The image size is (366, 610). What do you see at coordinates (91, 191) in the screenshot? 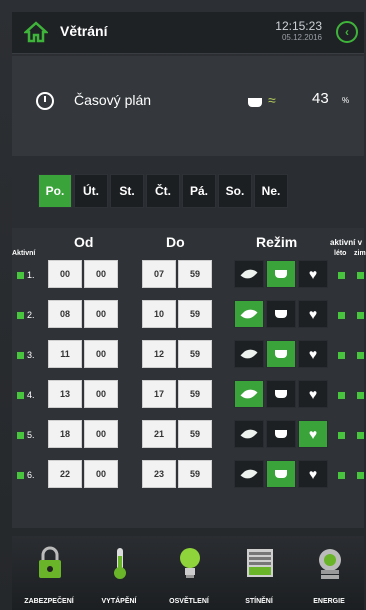
I see `tab-ut: Út.` at bounding box center [91, 191].